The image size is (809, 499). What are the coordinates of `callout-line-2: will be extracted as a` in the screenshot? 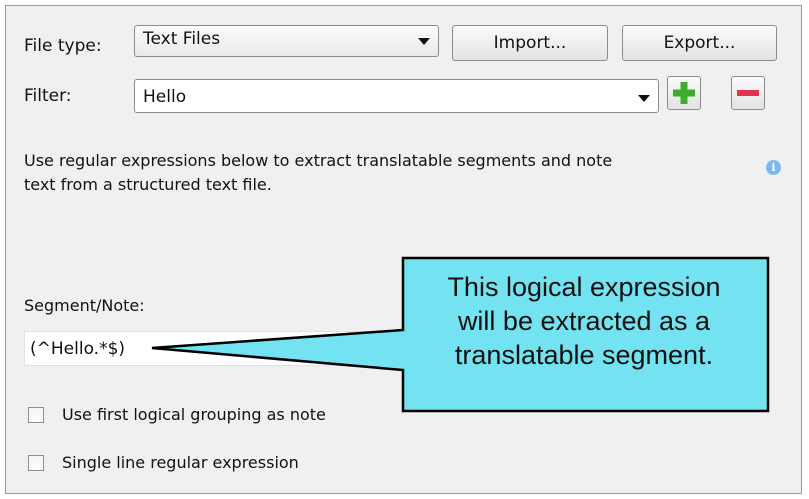 It's located at (584, 321).